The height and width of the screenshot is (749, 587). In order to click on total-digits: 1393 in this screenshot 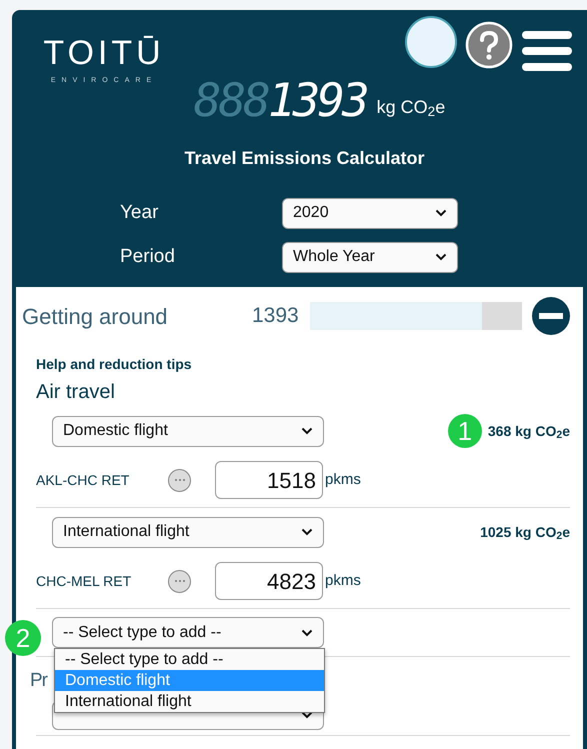, I will do `click(317, 99)`.